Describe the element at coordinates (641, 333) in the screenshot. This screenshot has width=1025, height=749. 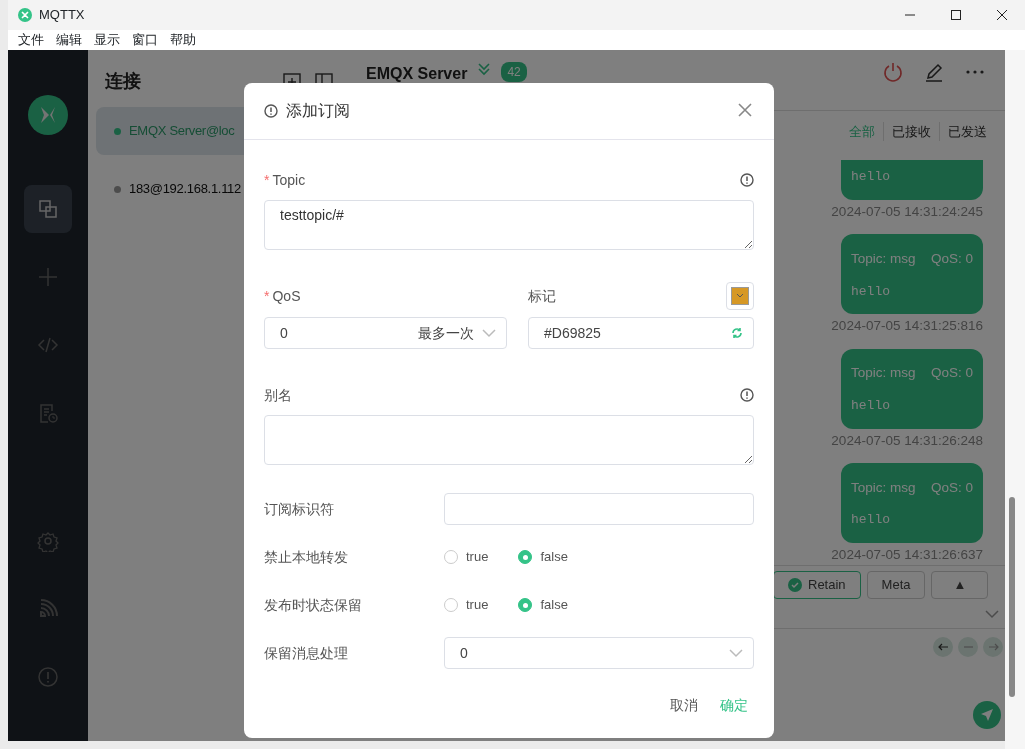
I see `color-field: #D69825` at that location.